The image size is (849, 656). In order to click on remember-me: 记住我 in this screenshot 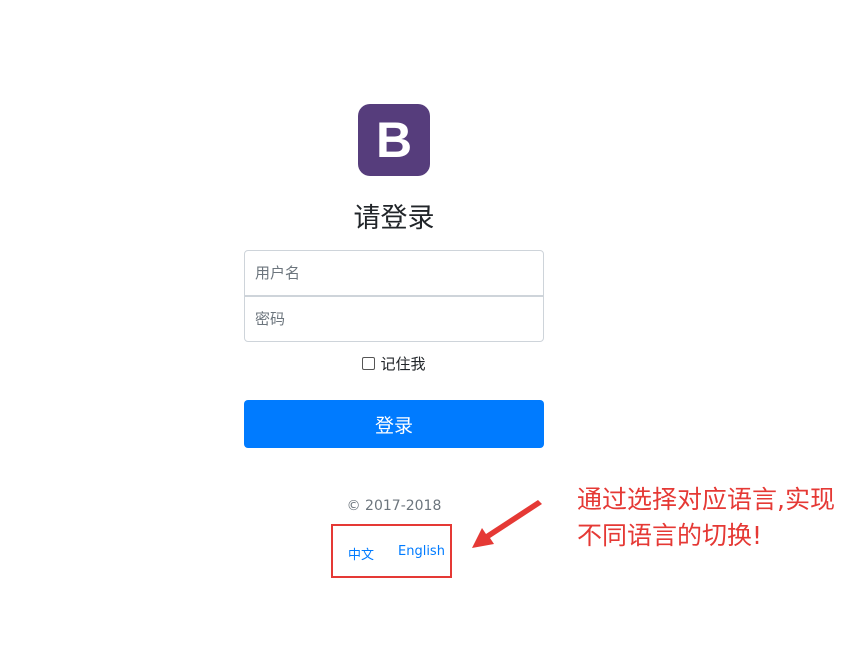, I will do `click(394, 363)`.